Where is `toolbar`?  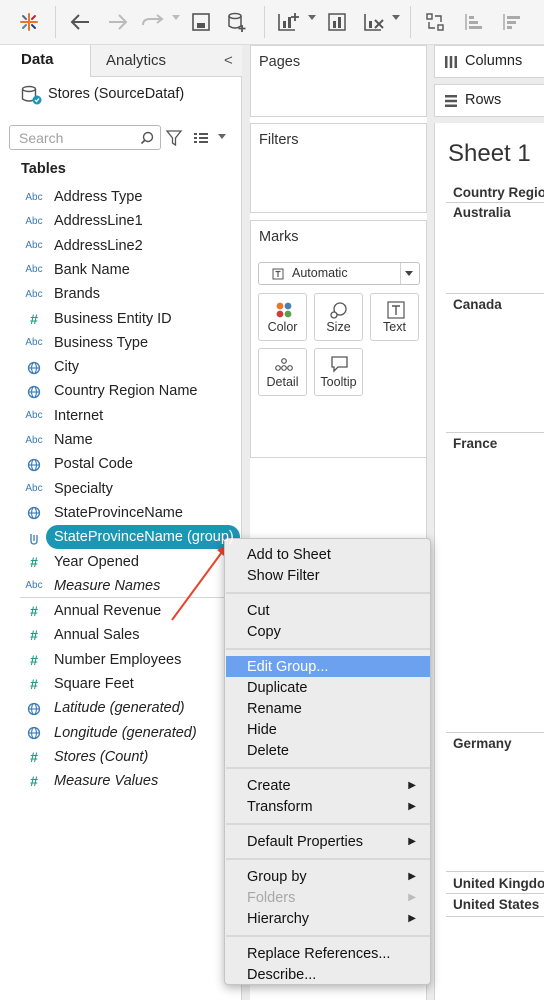
toolbar is located at coordinates (272, 22).